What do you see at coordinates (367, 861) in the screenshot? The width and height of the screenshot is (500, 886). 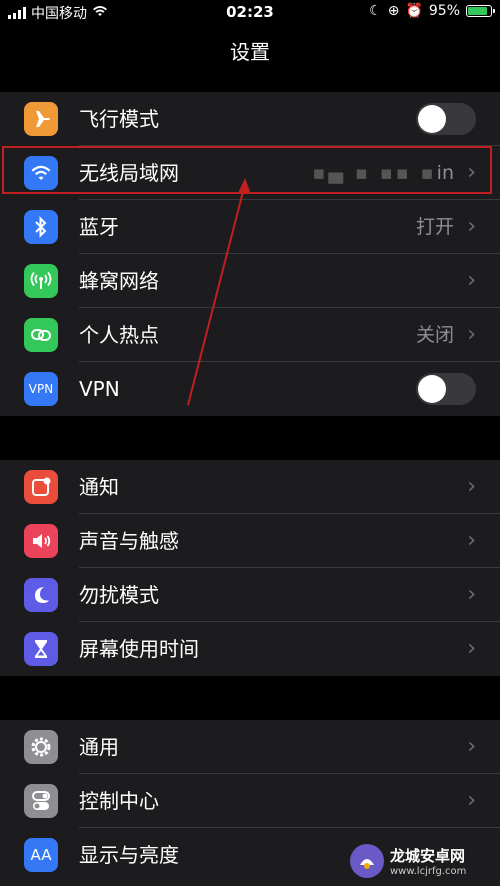 I see `watermark-logo` at bounding box center [367, 861].